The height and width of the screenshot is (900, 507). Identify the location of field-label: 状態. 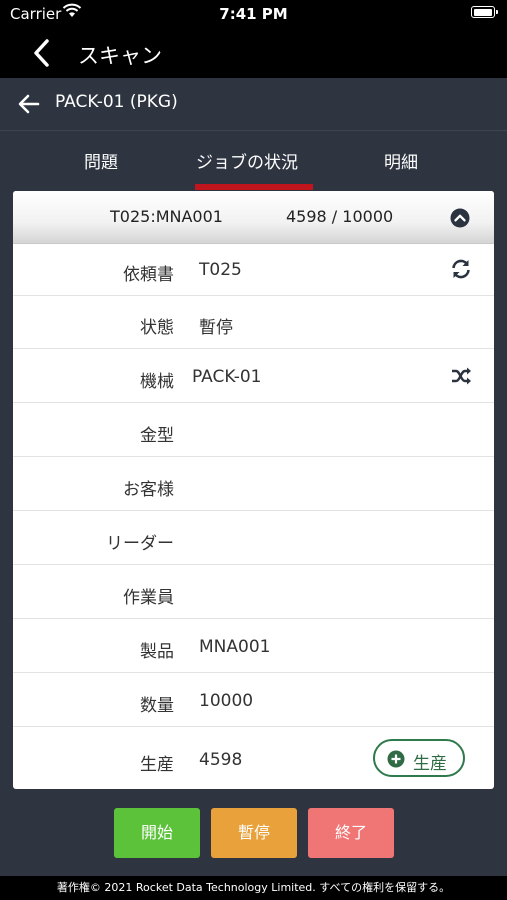
(157, 328).